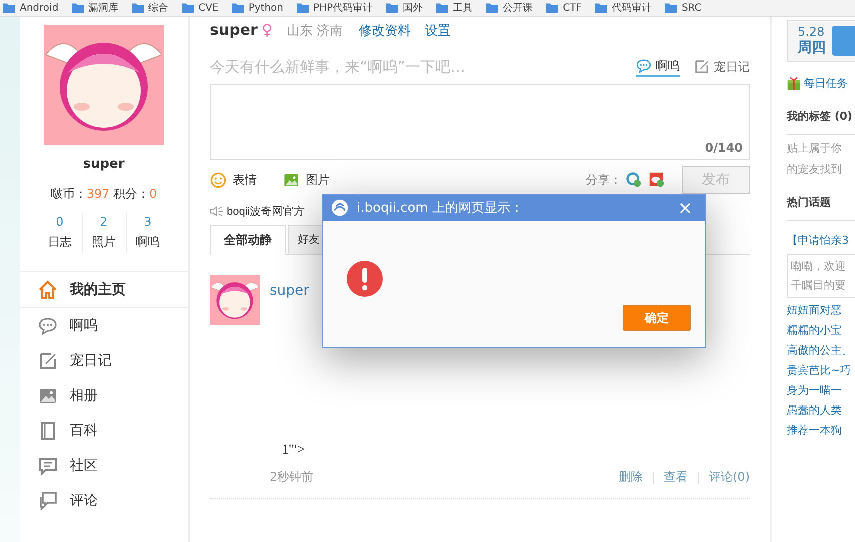 The height and width of the screenshot is (542, 855). What do you see at coordinates (291, 180) in the screenshot?
I see `image-icon` at bounding box center [291, 180].